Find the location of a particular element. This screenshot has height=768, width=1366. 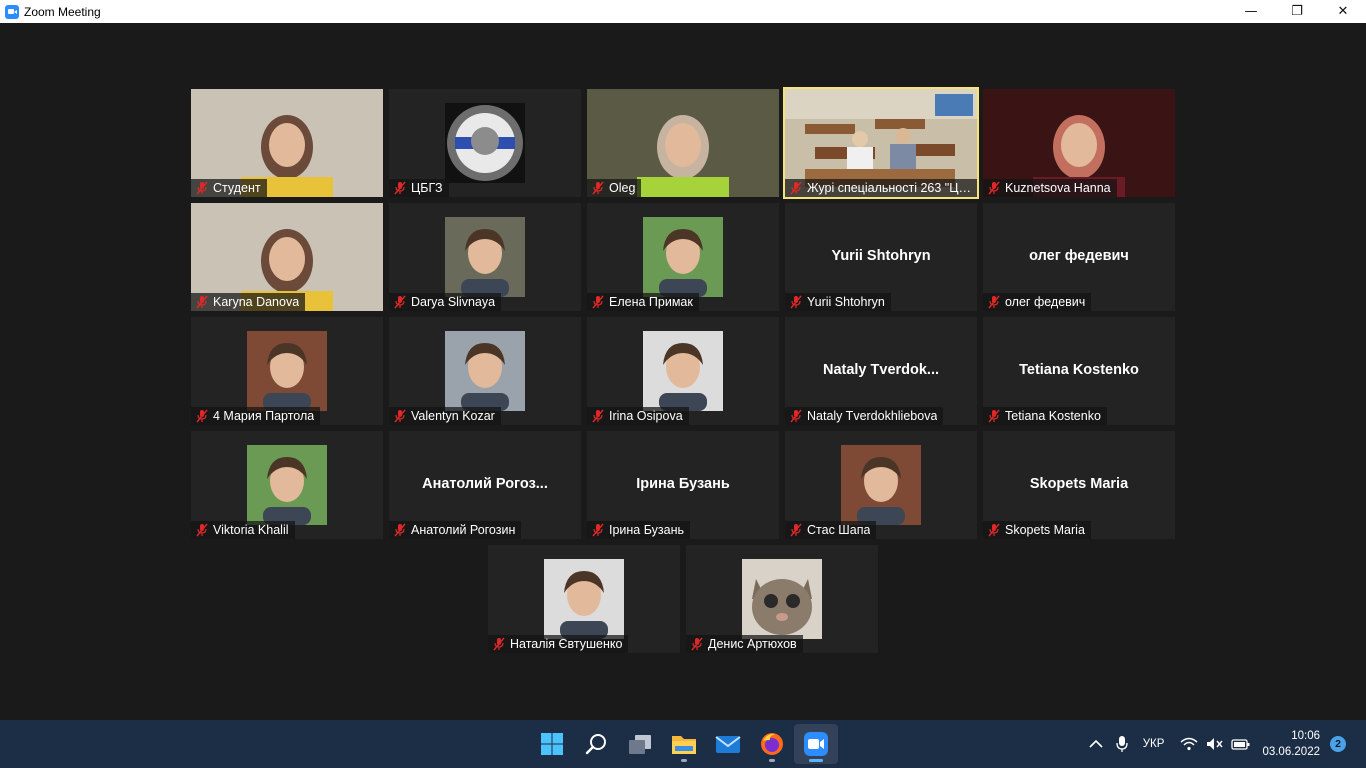

minimize-button: — is located at coordinates (1251, 11).